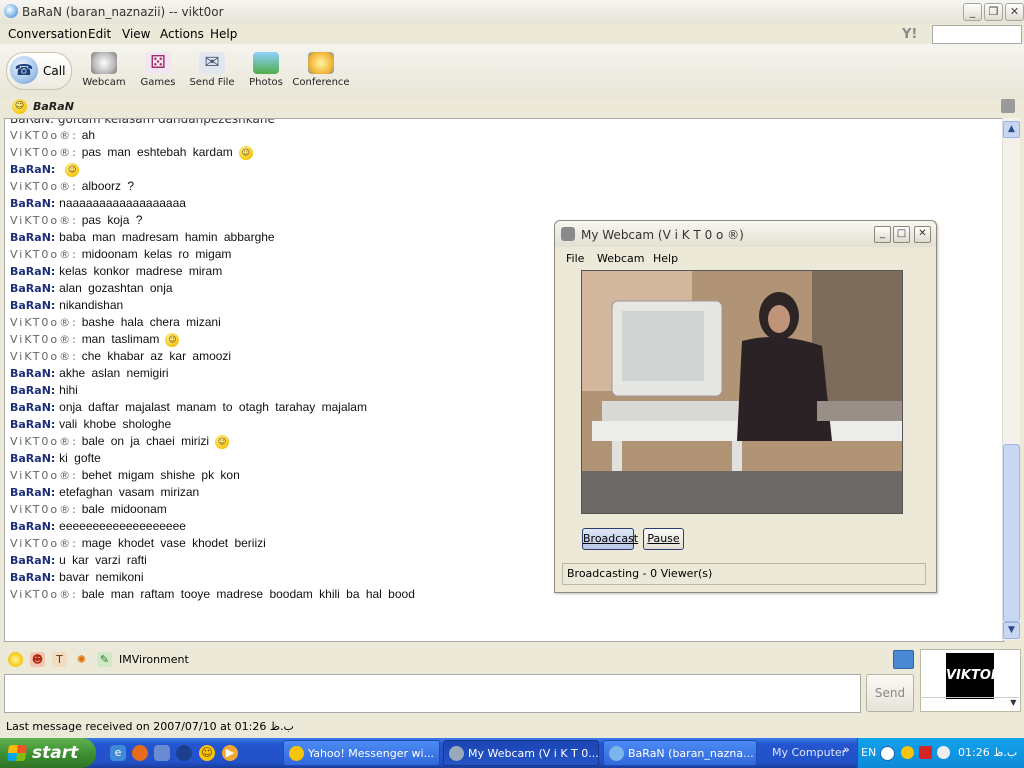  What do you see at coordinates (742, 392) in the screenshot?
I see `webcam-image` at bounding box center [742, 392].